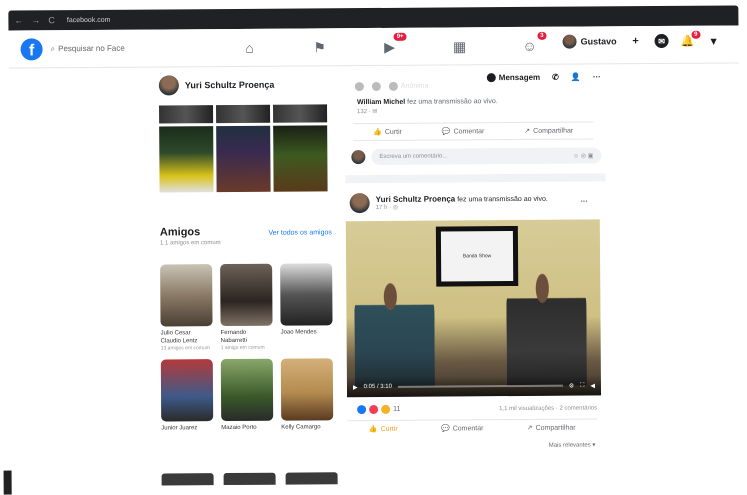 The image size is (747, 495). I want to click on profile-avatar, so click(168, 85).